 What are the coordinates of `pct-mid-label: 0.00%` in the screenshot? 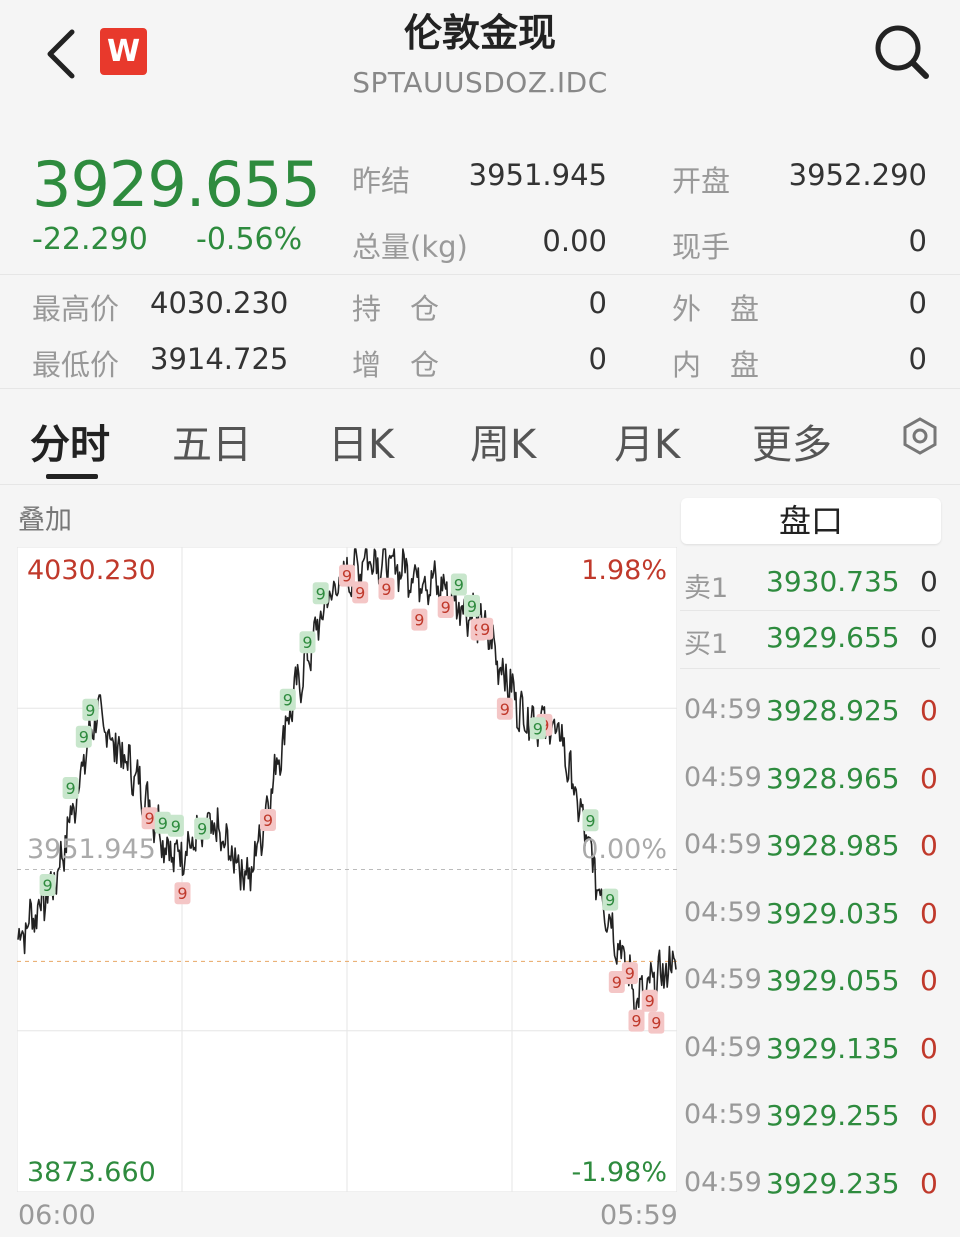 It's located at (624, 849).